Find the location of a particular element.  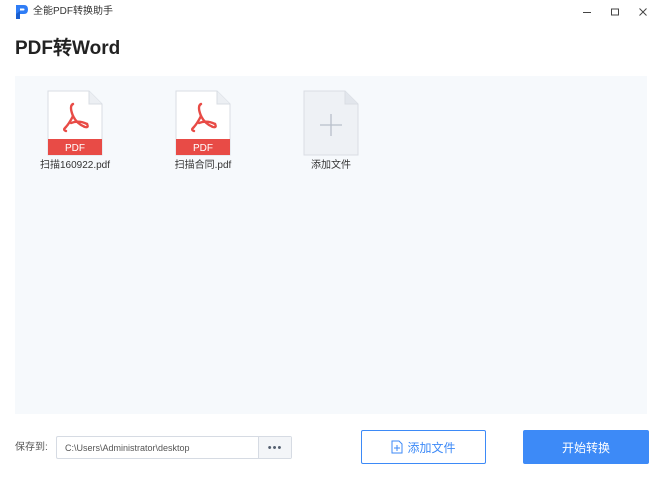

file-name: 扫描合同.pdf is located at coordinates (203, 165).